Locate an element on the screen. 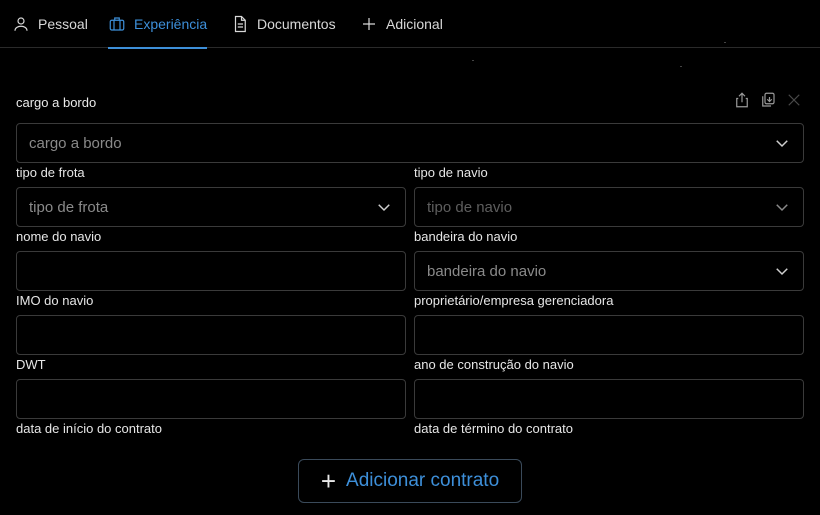  plus-icon: + is located at coordinates (328, 481).